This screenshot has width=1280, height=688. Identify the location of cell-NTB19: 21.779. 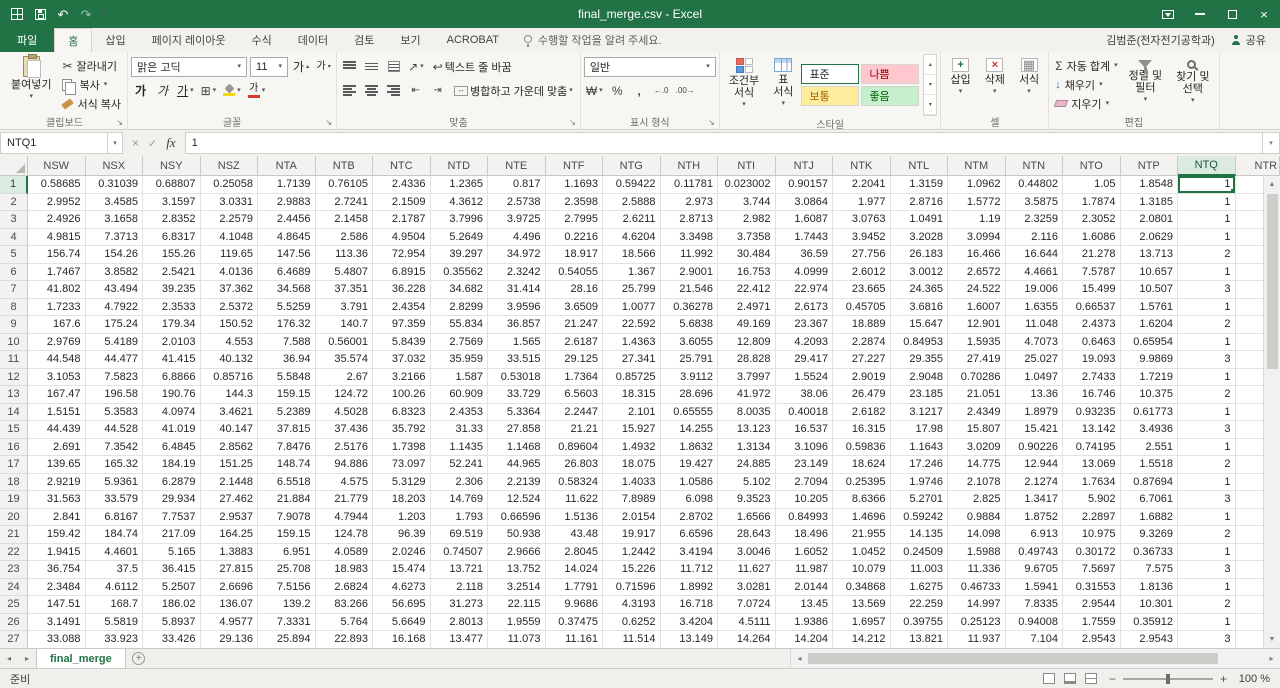
(344, 500).